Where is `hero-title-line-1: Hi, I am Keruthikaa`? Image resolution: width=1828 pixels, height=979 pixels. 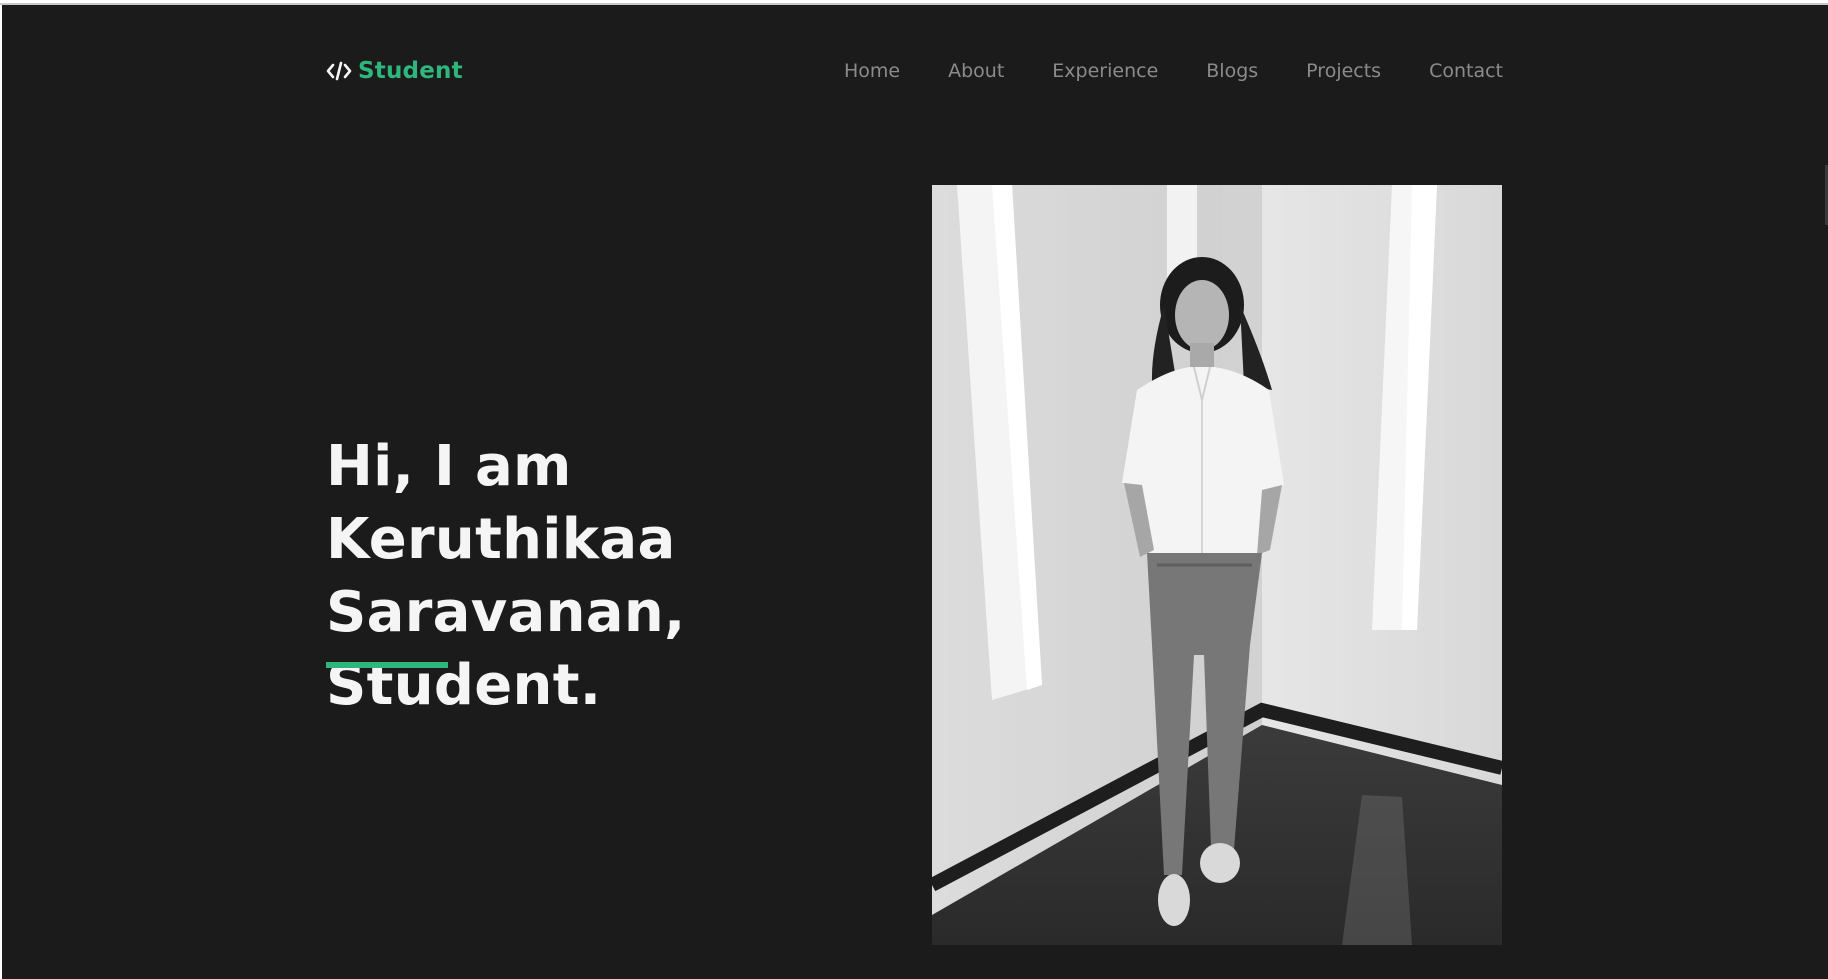
hero-title-line-1: Hi, I am Keruthikaa is located at coordinates (501, 503).